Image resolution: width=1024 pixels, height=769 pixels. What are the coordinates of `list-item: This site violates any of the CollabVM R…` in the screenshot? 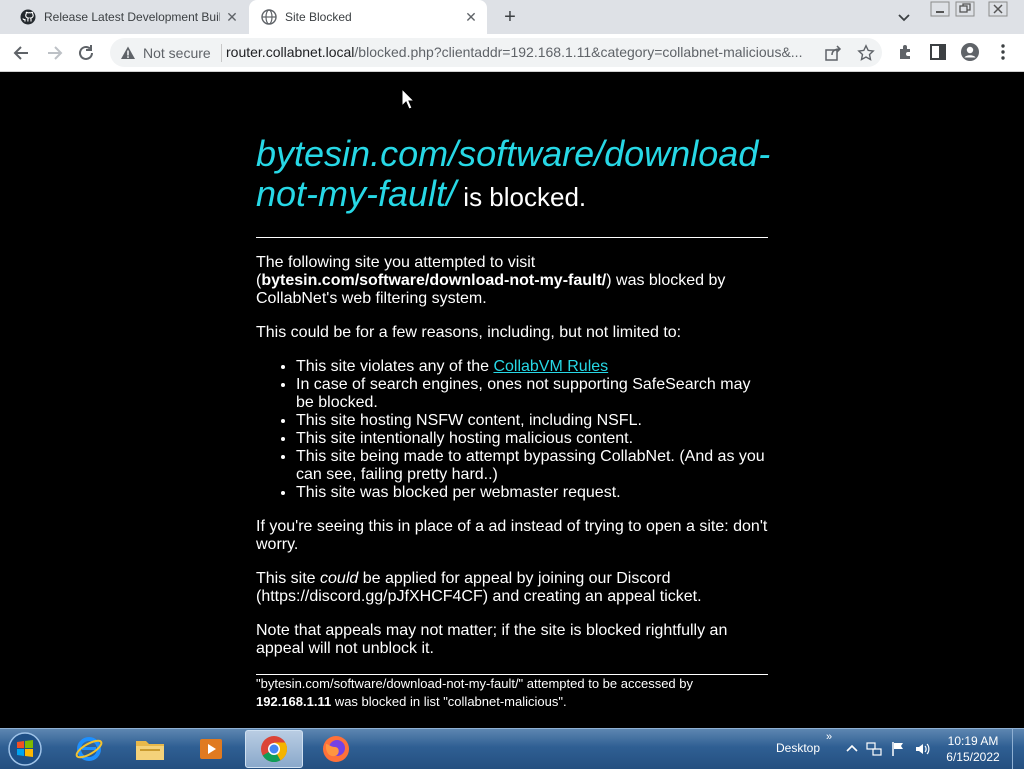 It's located at (532, 367).